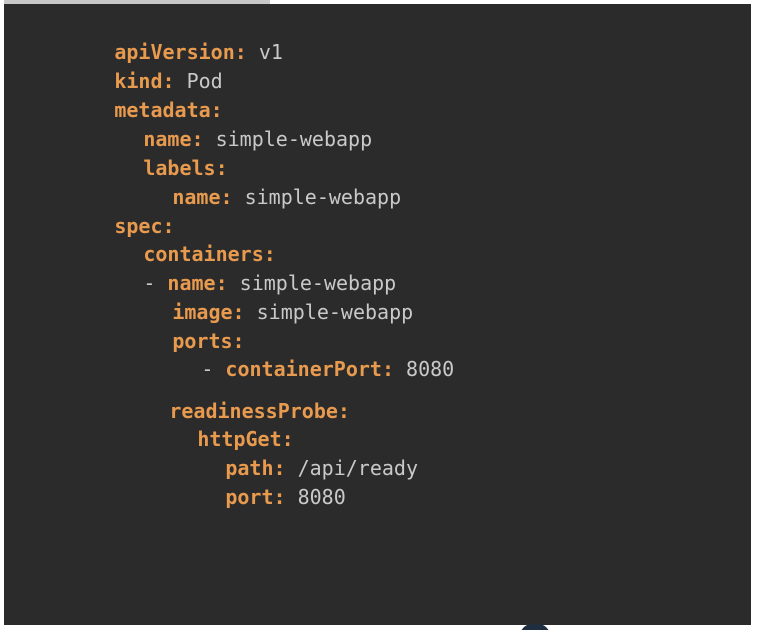  Describe the element at coordinates (255, 497) in the screenshot. I see `yaml-key: port:` at that location.